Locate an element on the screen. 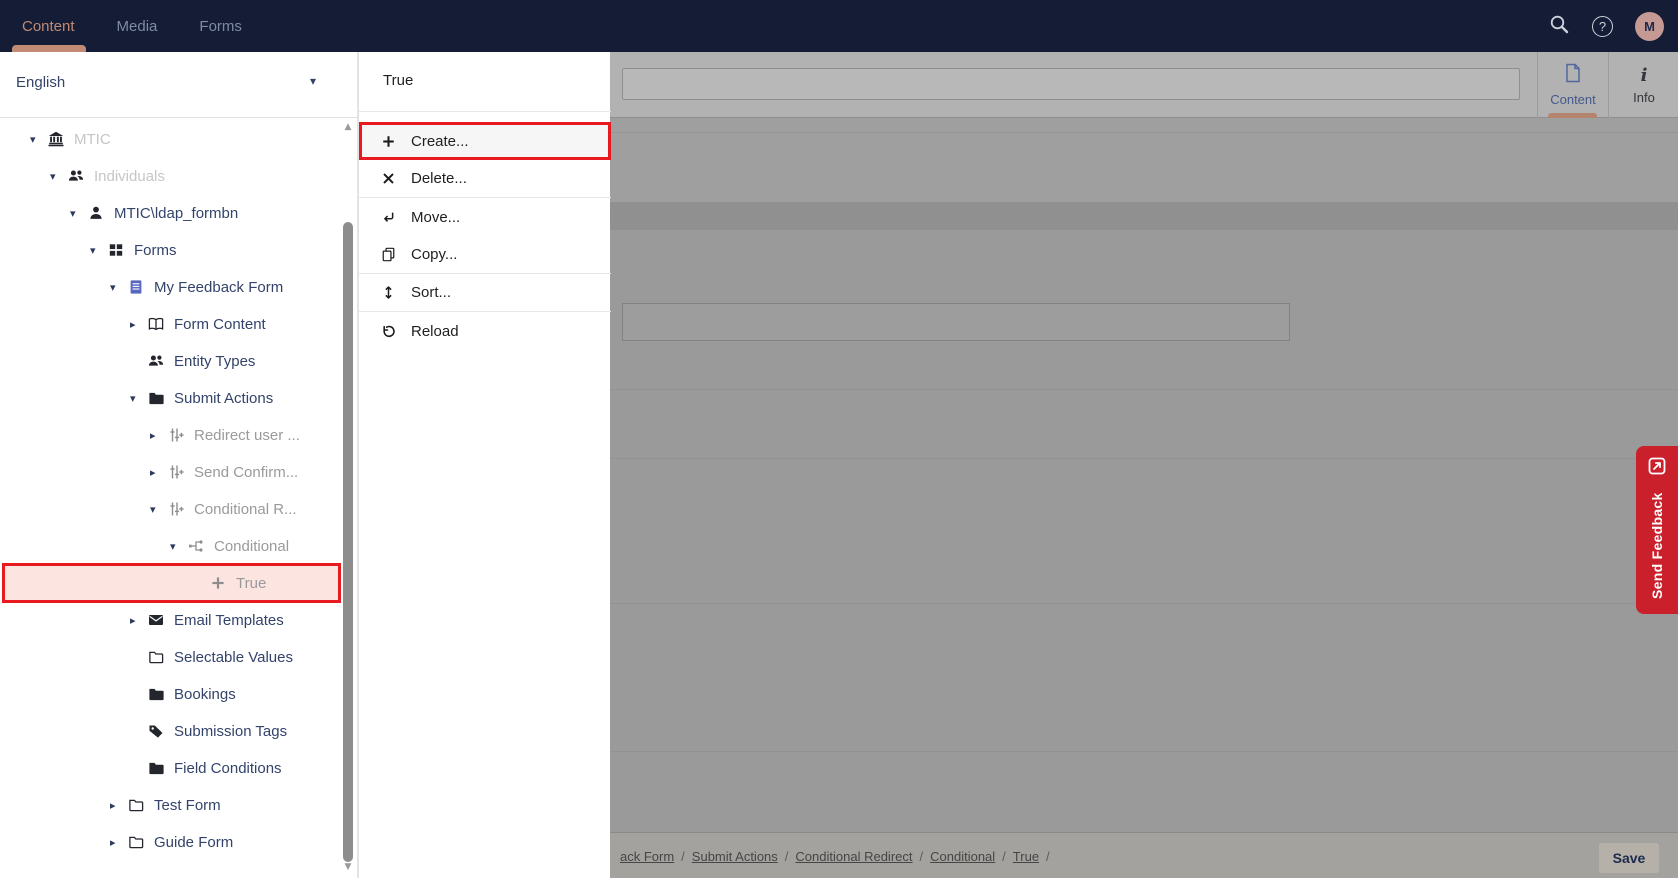 The width and height of the screenshot is (1678, 878). tree-item-label: My Feedback Form is located at coordinates (219, 287).